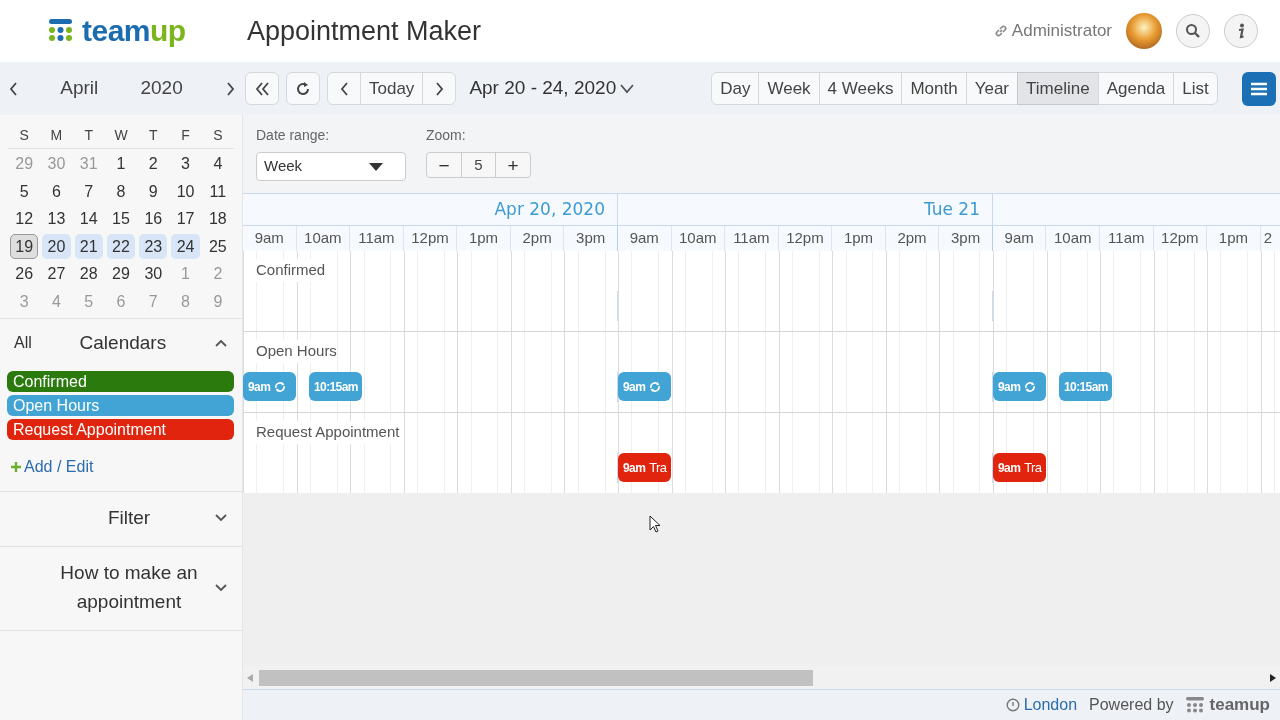 The width and height of the screenshot is (1280, 720). Describe the element at coordinates (16, 466) in the screenshot. I see `plus-icon` at that location.